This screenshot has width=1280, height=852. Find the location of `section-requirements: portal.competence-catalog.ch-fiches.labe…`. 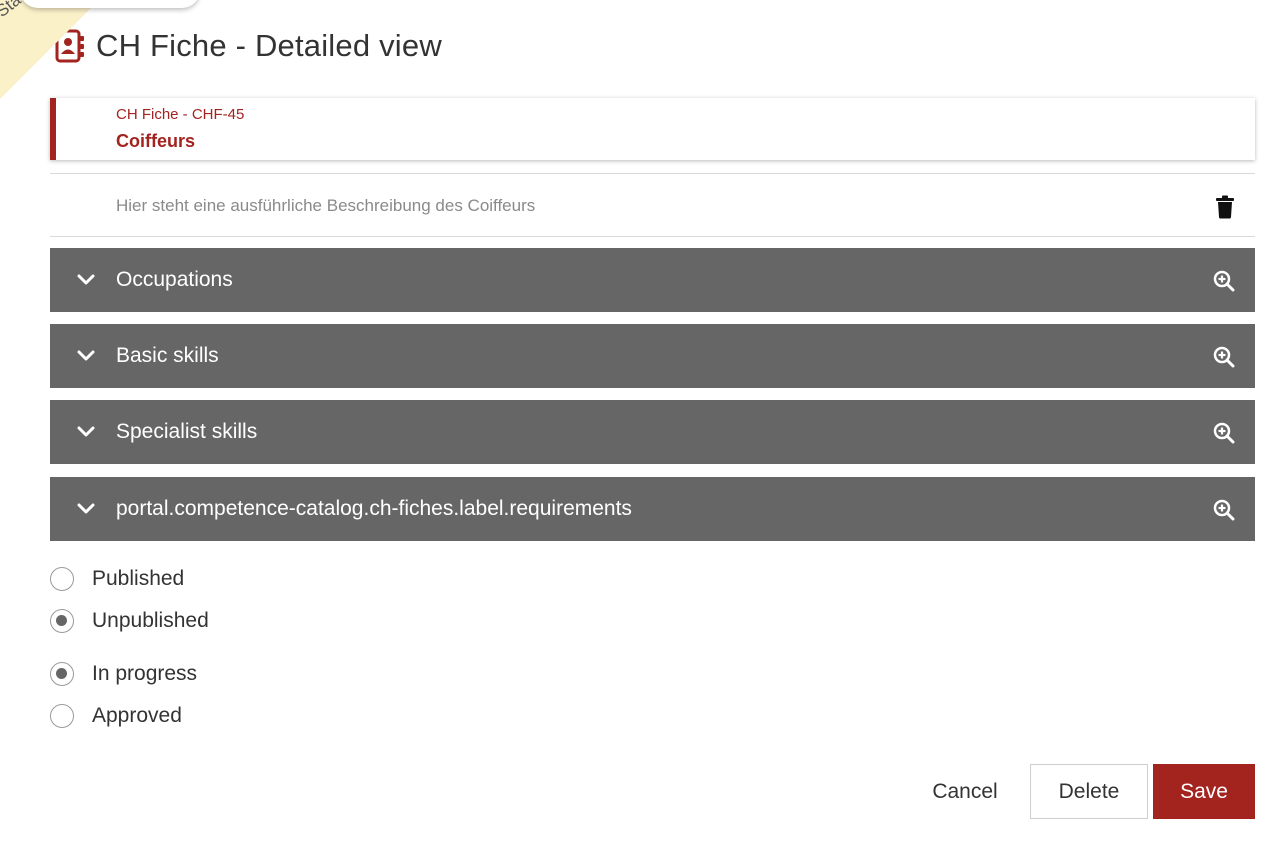

section-requirements: portal.competence-catalog.ch-fiches.labe… is located at coordinates (652, 509).